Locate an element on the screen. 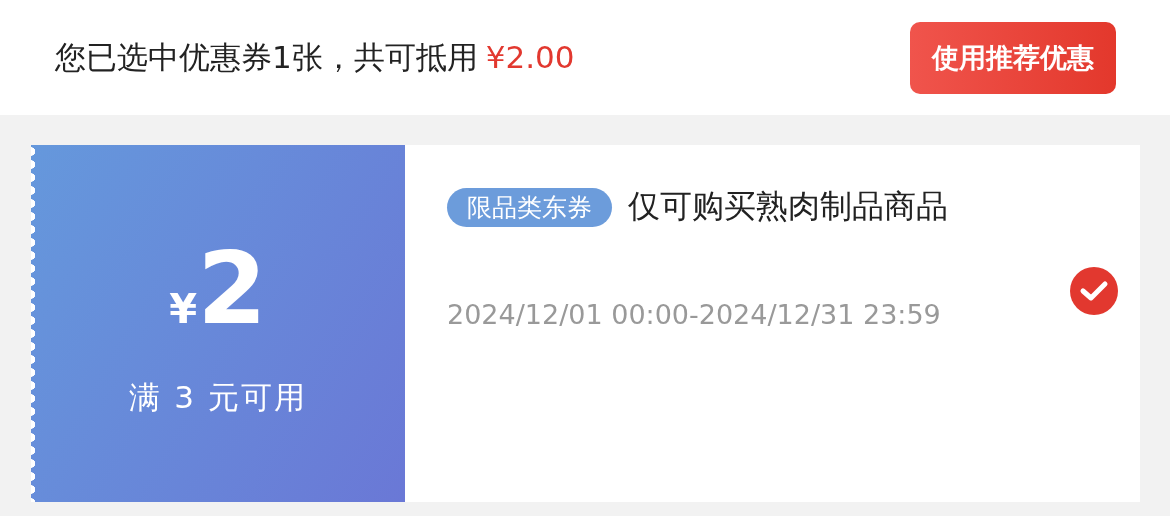 The image size is (1170, 516). validity-text: 2024/12/01 00:00-2024/12/31 23:59 is located at coordinates (694, 314).